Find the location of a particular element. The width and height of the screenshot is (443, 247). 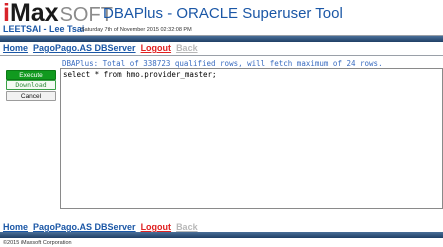

execute-button: Execute is located at coordinates (31, 75).